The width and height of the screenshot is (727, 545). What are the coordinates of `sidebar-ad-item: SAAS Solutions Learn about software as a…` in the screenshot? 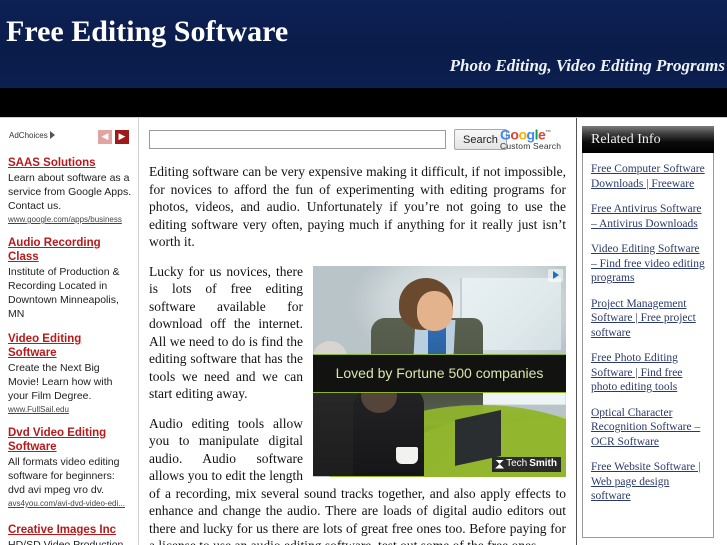 It's located at (70, 190).